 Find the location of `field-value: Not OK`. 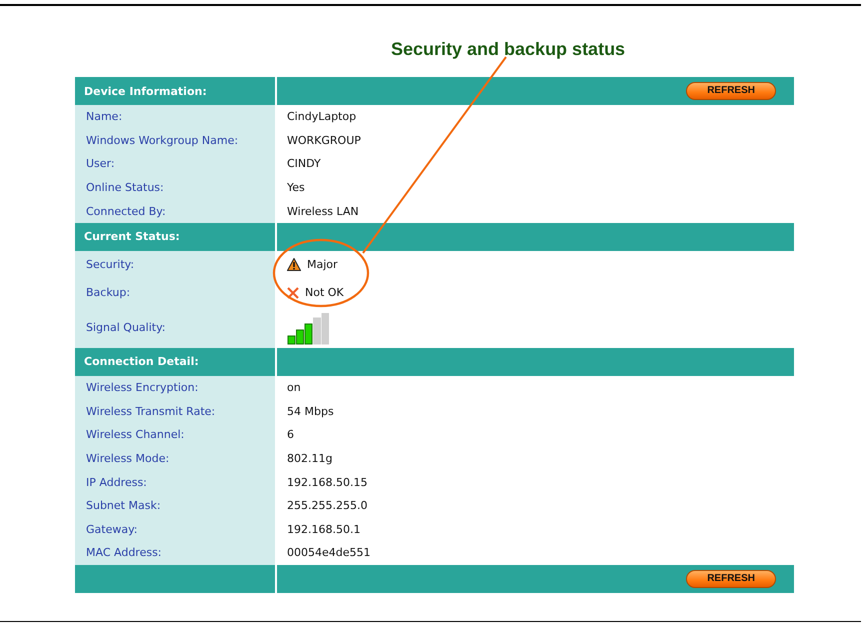

field-value: Not OK is located at coordinates (324, 293).